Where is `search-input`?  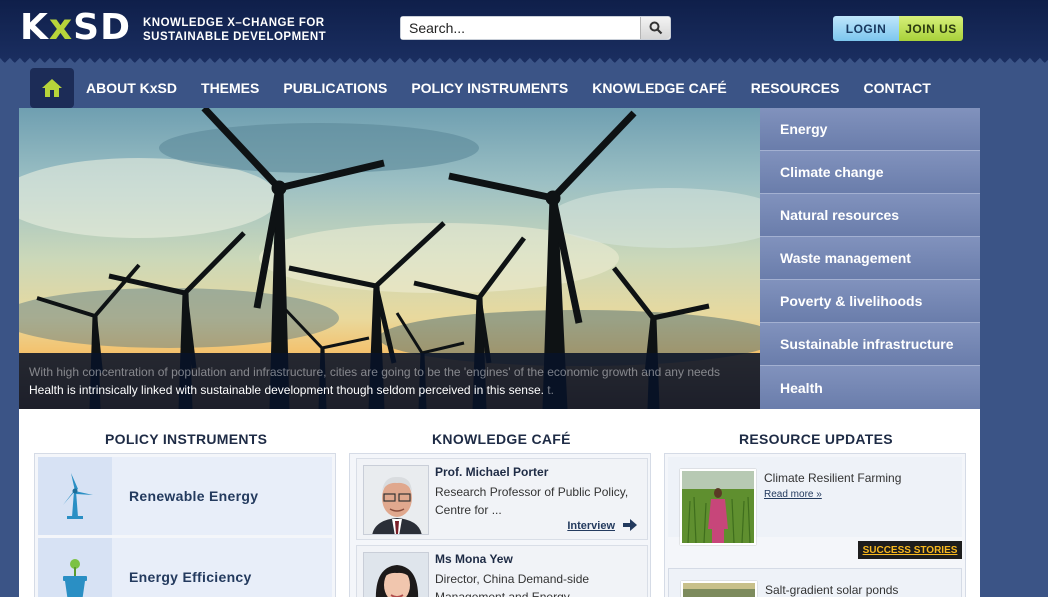 search-input is located at coordinates (520, 28).